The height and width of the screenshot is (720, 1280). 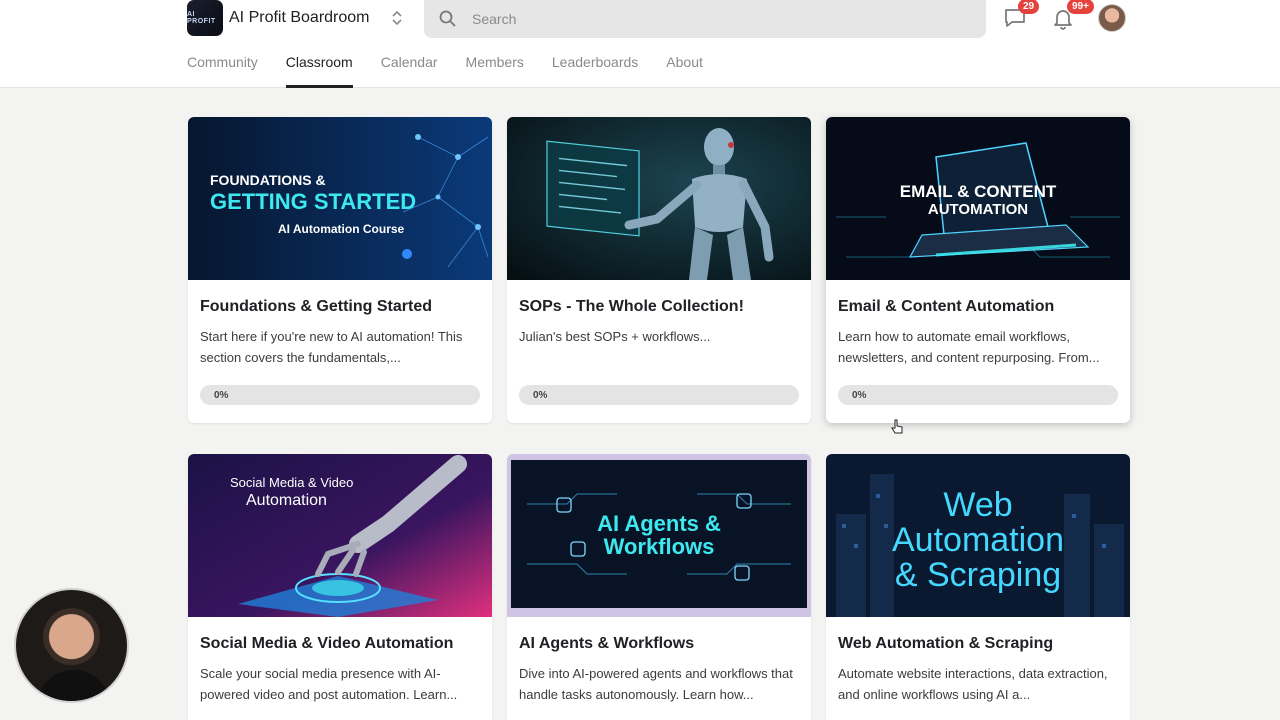 What do you see at coordinates (222, 71) in the screenshot?
I see `tab-community: Community` at bounding box center [222, 71].